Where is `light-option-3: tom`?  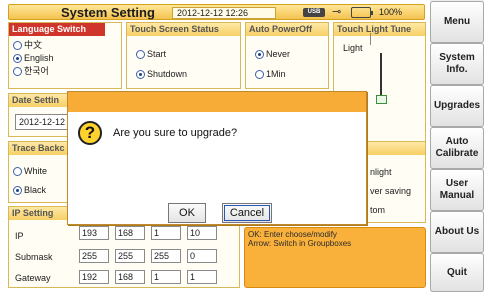 light-option-3: tom is located at coordinates (377, 210).